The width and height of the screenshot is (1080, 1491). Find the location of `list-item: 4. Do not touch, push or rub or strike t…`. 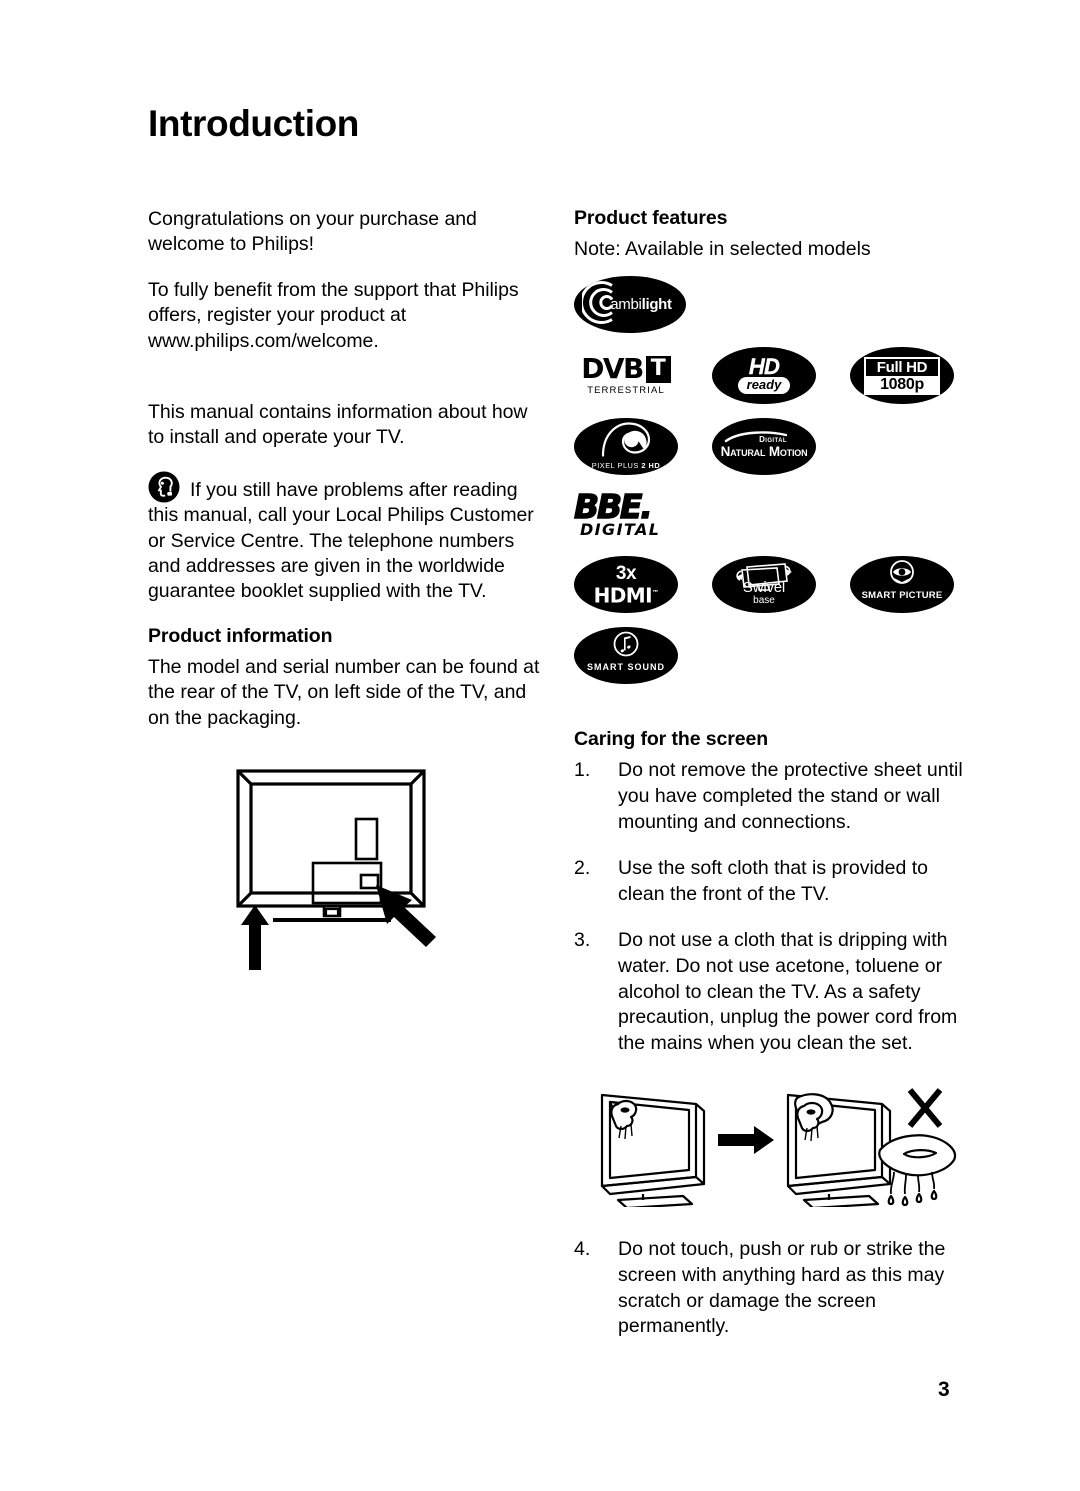

list-item: 4. Do not touch, push or rub or strike t… is located at coordinates (774, 1288).